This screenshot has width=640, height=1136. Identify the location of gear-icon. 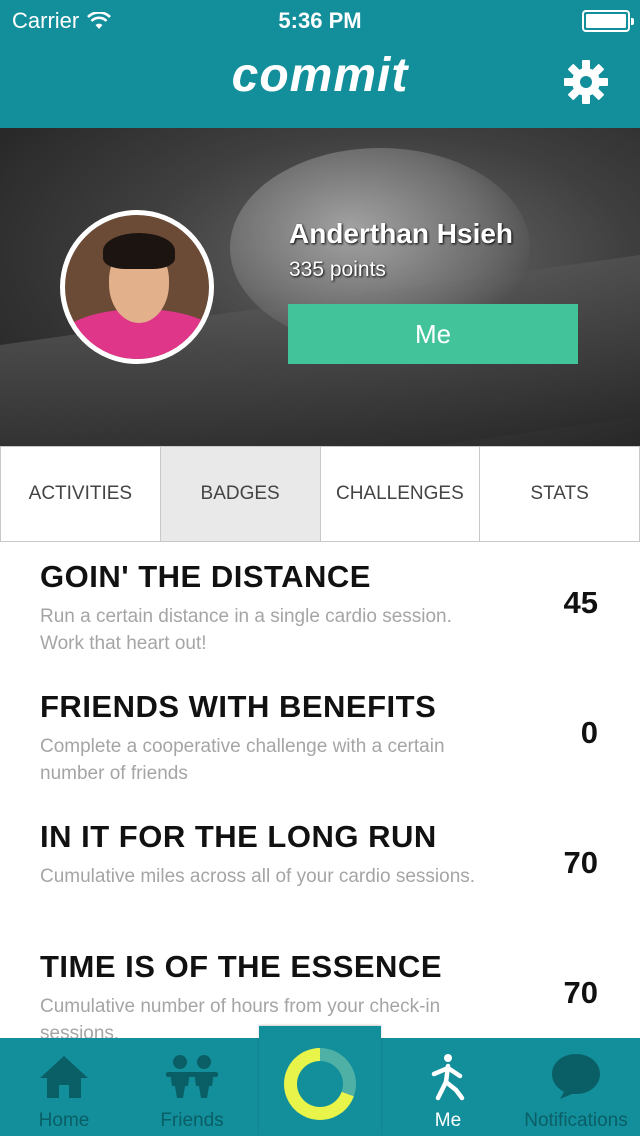
(586, 82).